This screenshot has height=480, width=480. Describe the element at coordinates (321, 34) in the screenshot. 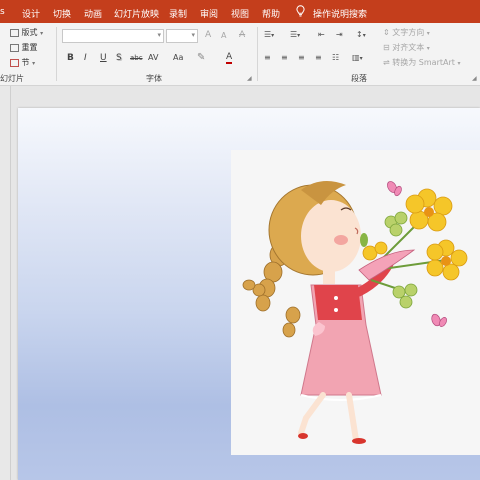

I see `decrease-indent-icon: ⇤` at that location.